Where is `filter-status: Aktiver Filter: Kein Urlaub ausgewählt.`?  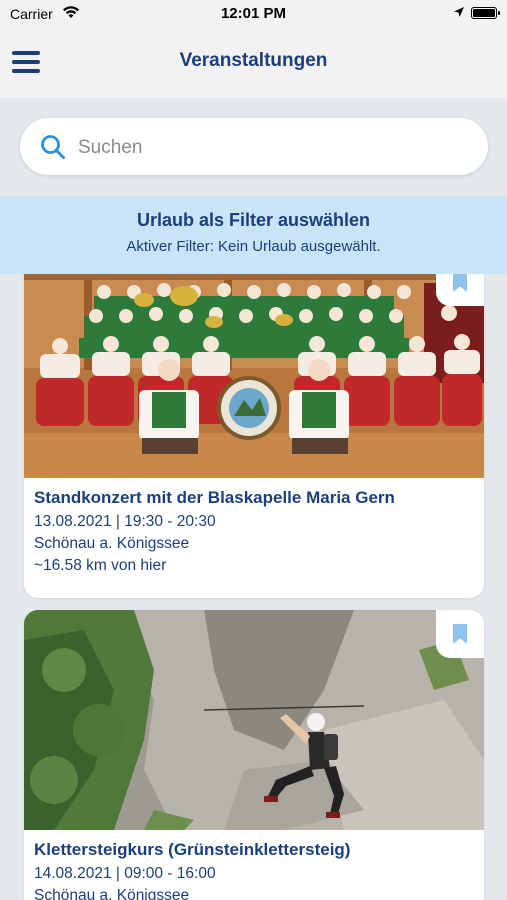
filter-status: Aktiver Filter: Kein Urlaub ausgewählt. is located at coordinates (253, 246).